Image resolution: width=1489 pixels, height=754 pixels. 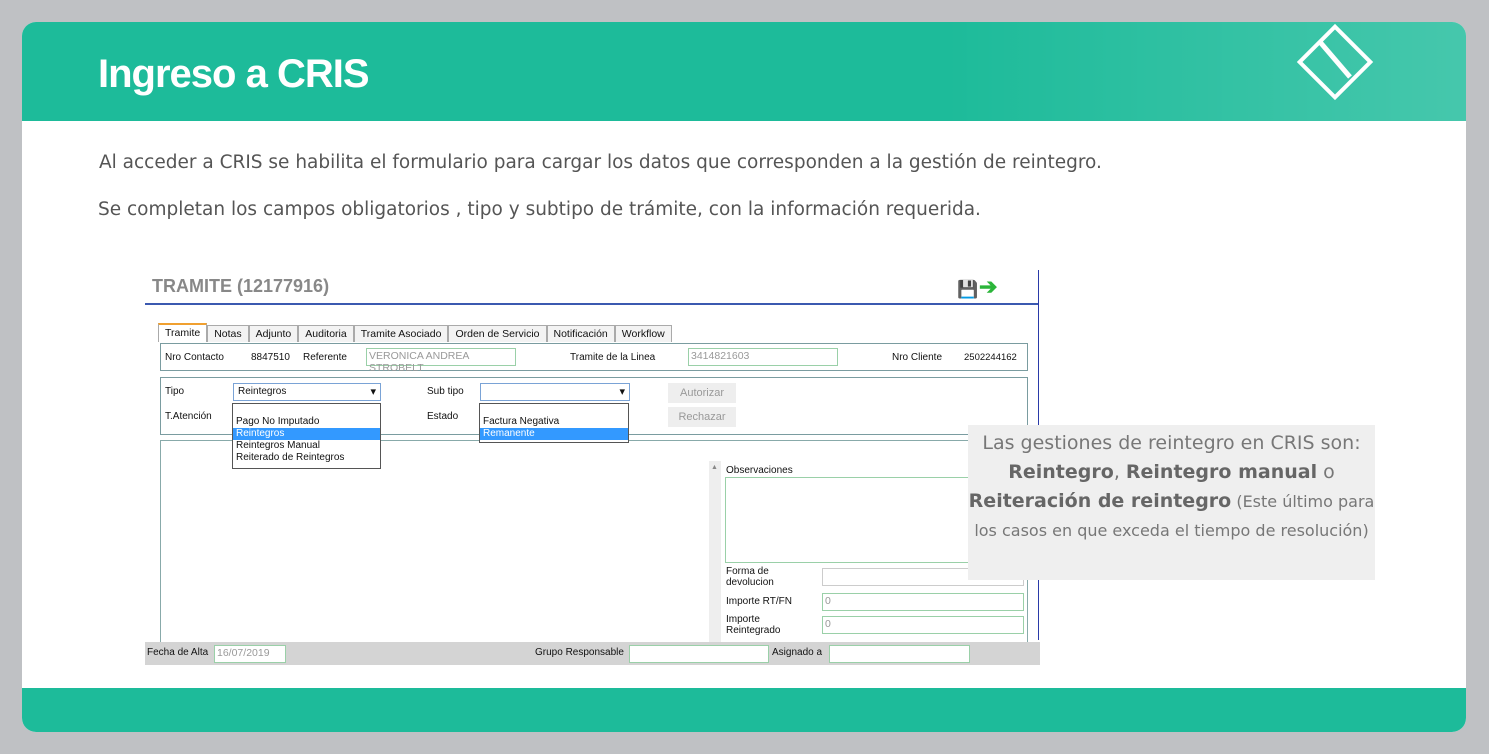 I want to click on autorizar-button: Autorizar, so click(x=702, y=393).